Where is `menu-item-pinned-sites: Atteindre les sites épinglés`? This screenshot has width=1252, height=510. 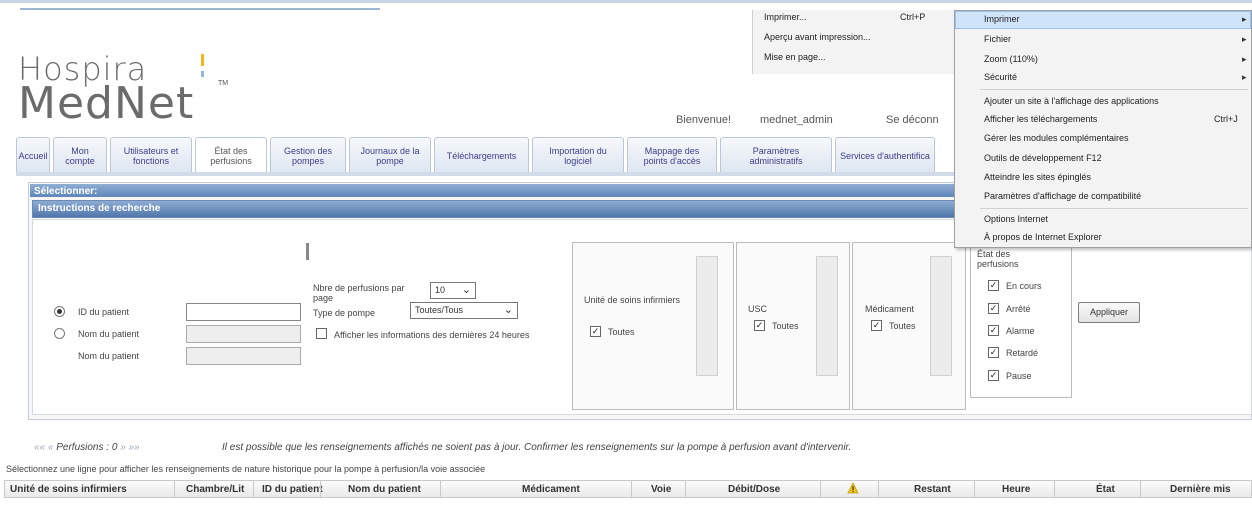
menu-item-pinned-sites: Atteindre les sites épinglés is located at coordinates (1037, 177).